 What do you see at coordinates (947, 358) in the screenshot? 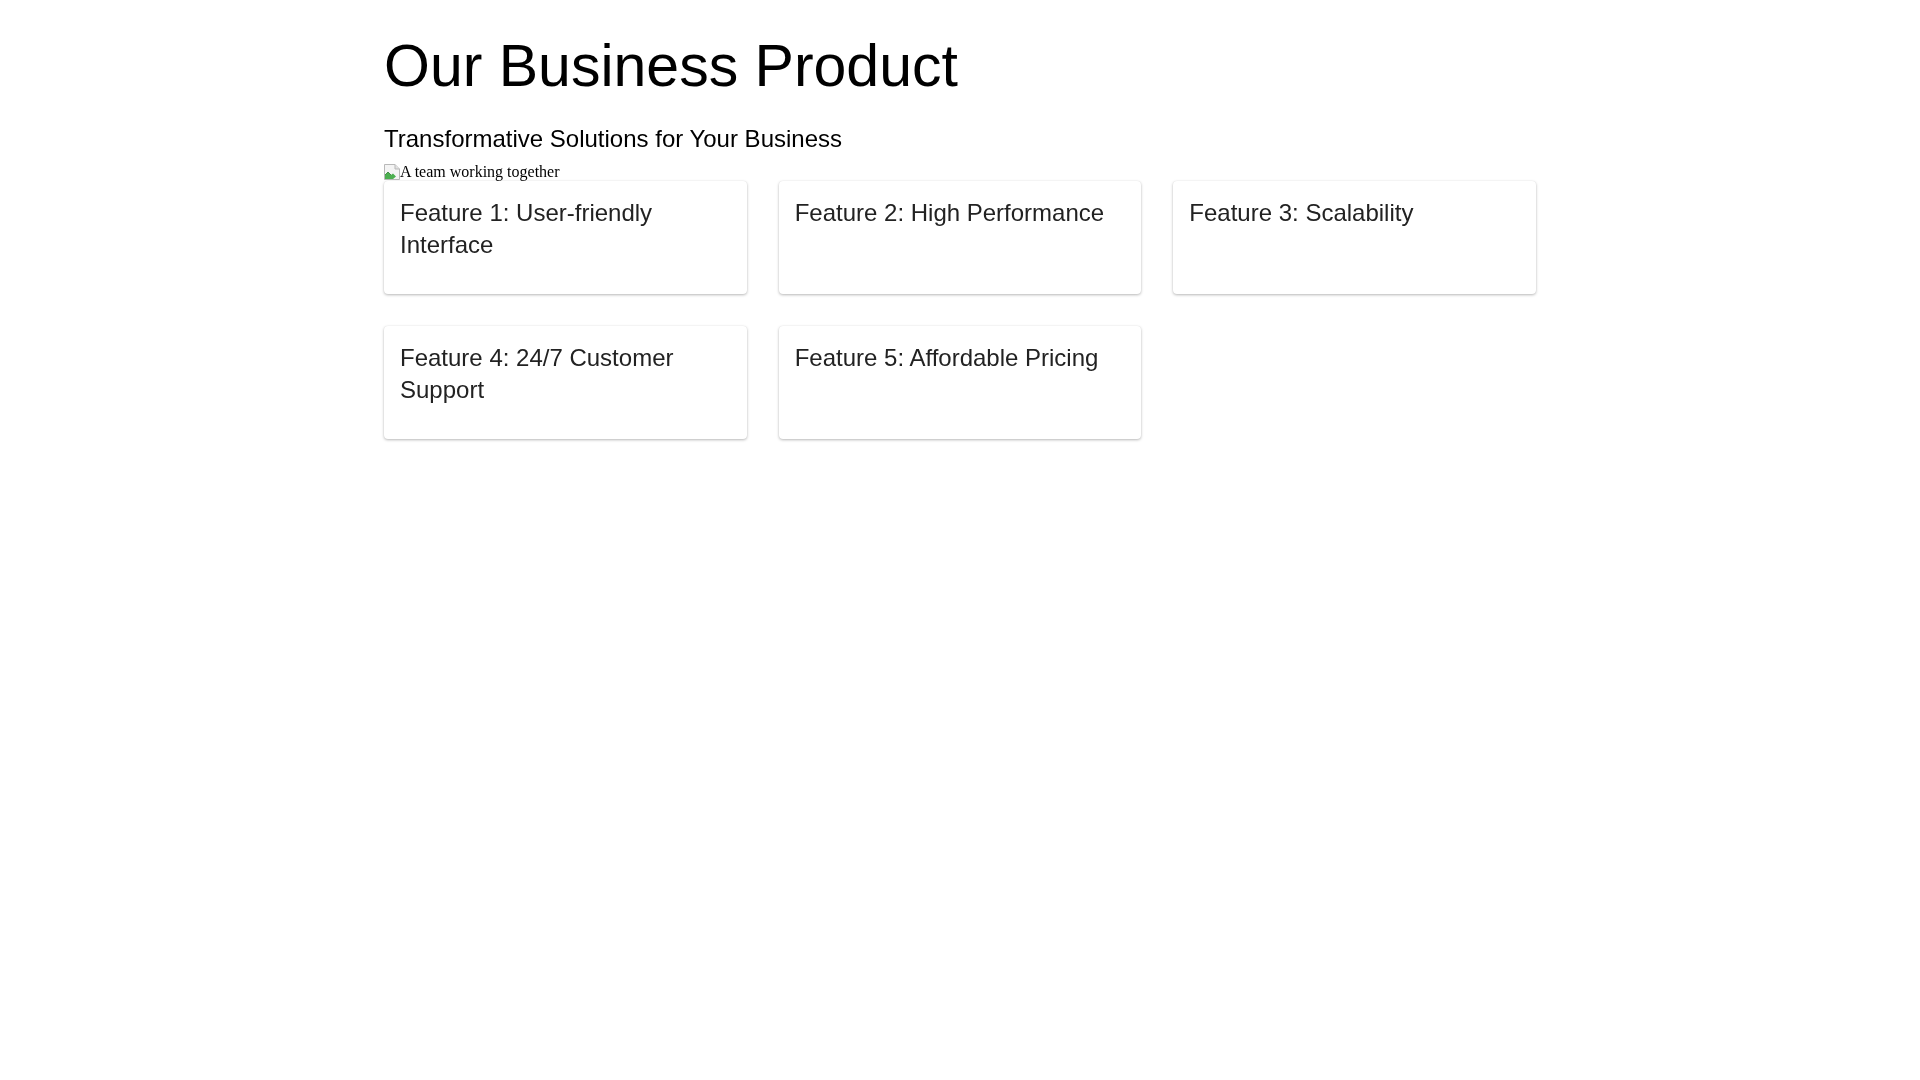
I see `feature-title: Feature 5: Affordable Pricing` at bounding box center [947, 358].